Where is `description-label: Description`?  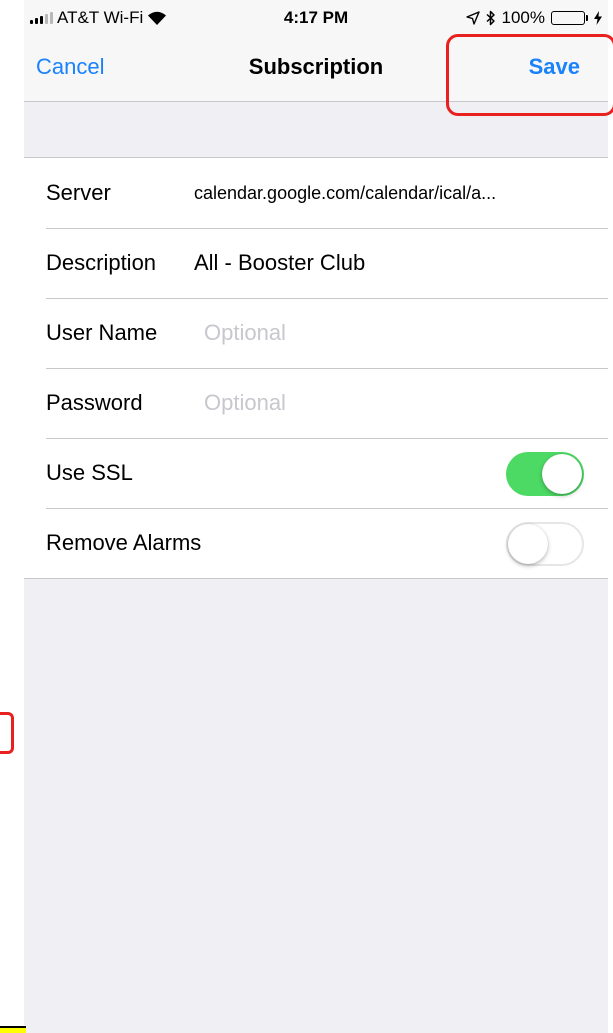
description-label: Description is located at coordinates (101, 262).